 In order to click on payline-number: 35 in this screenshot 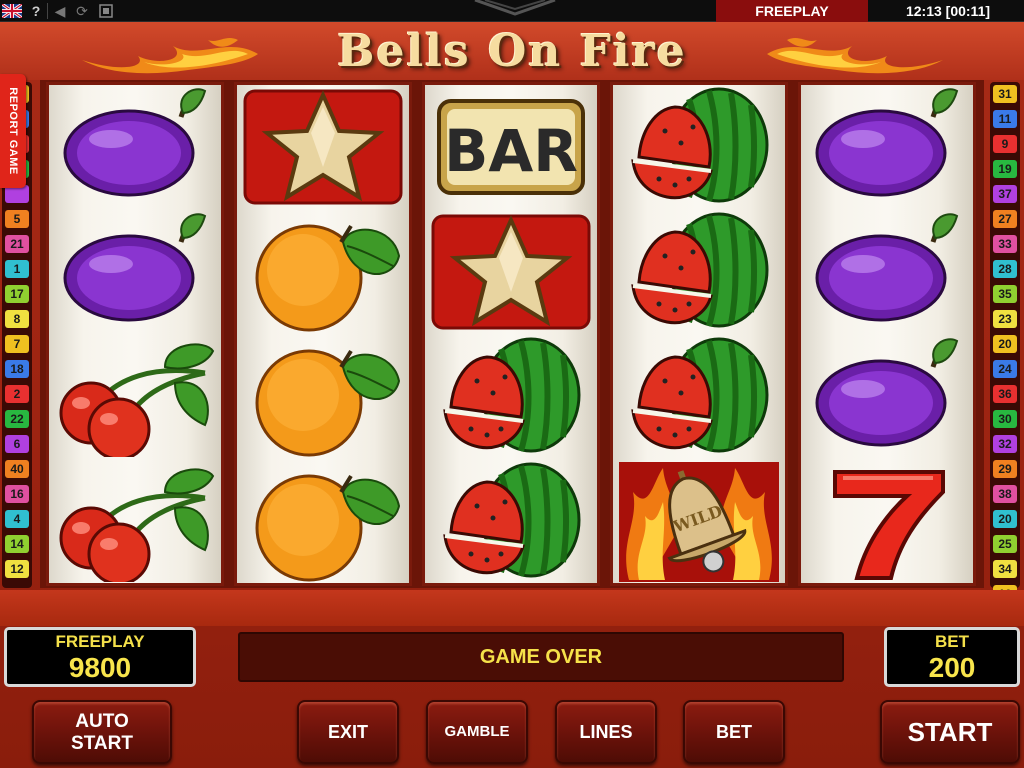, I will do `click(1005, 294)`.